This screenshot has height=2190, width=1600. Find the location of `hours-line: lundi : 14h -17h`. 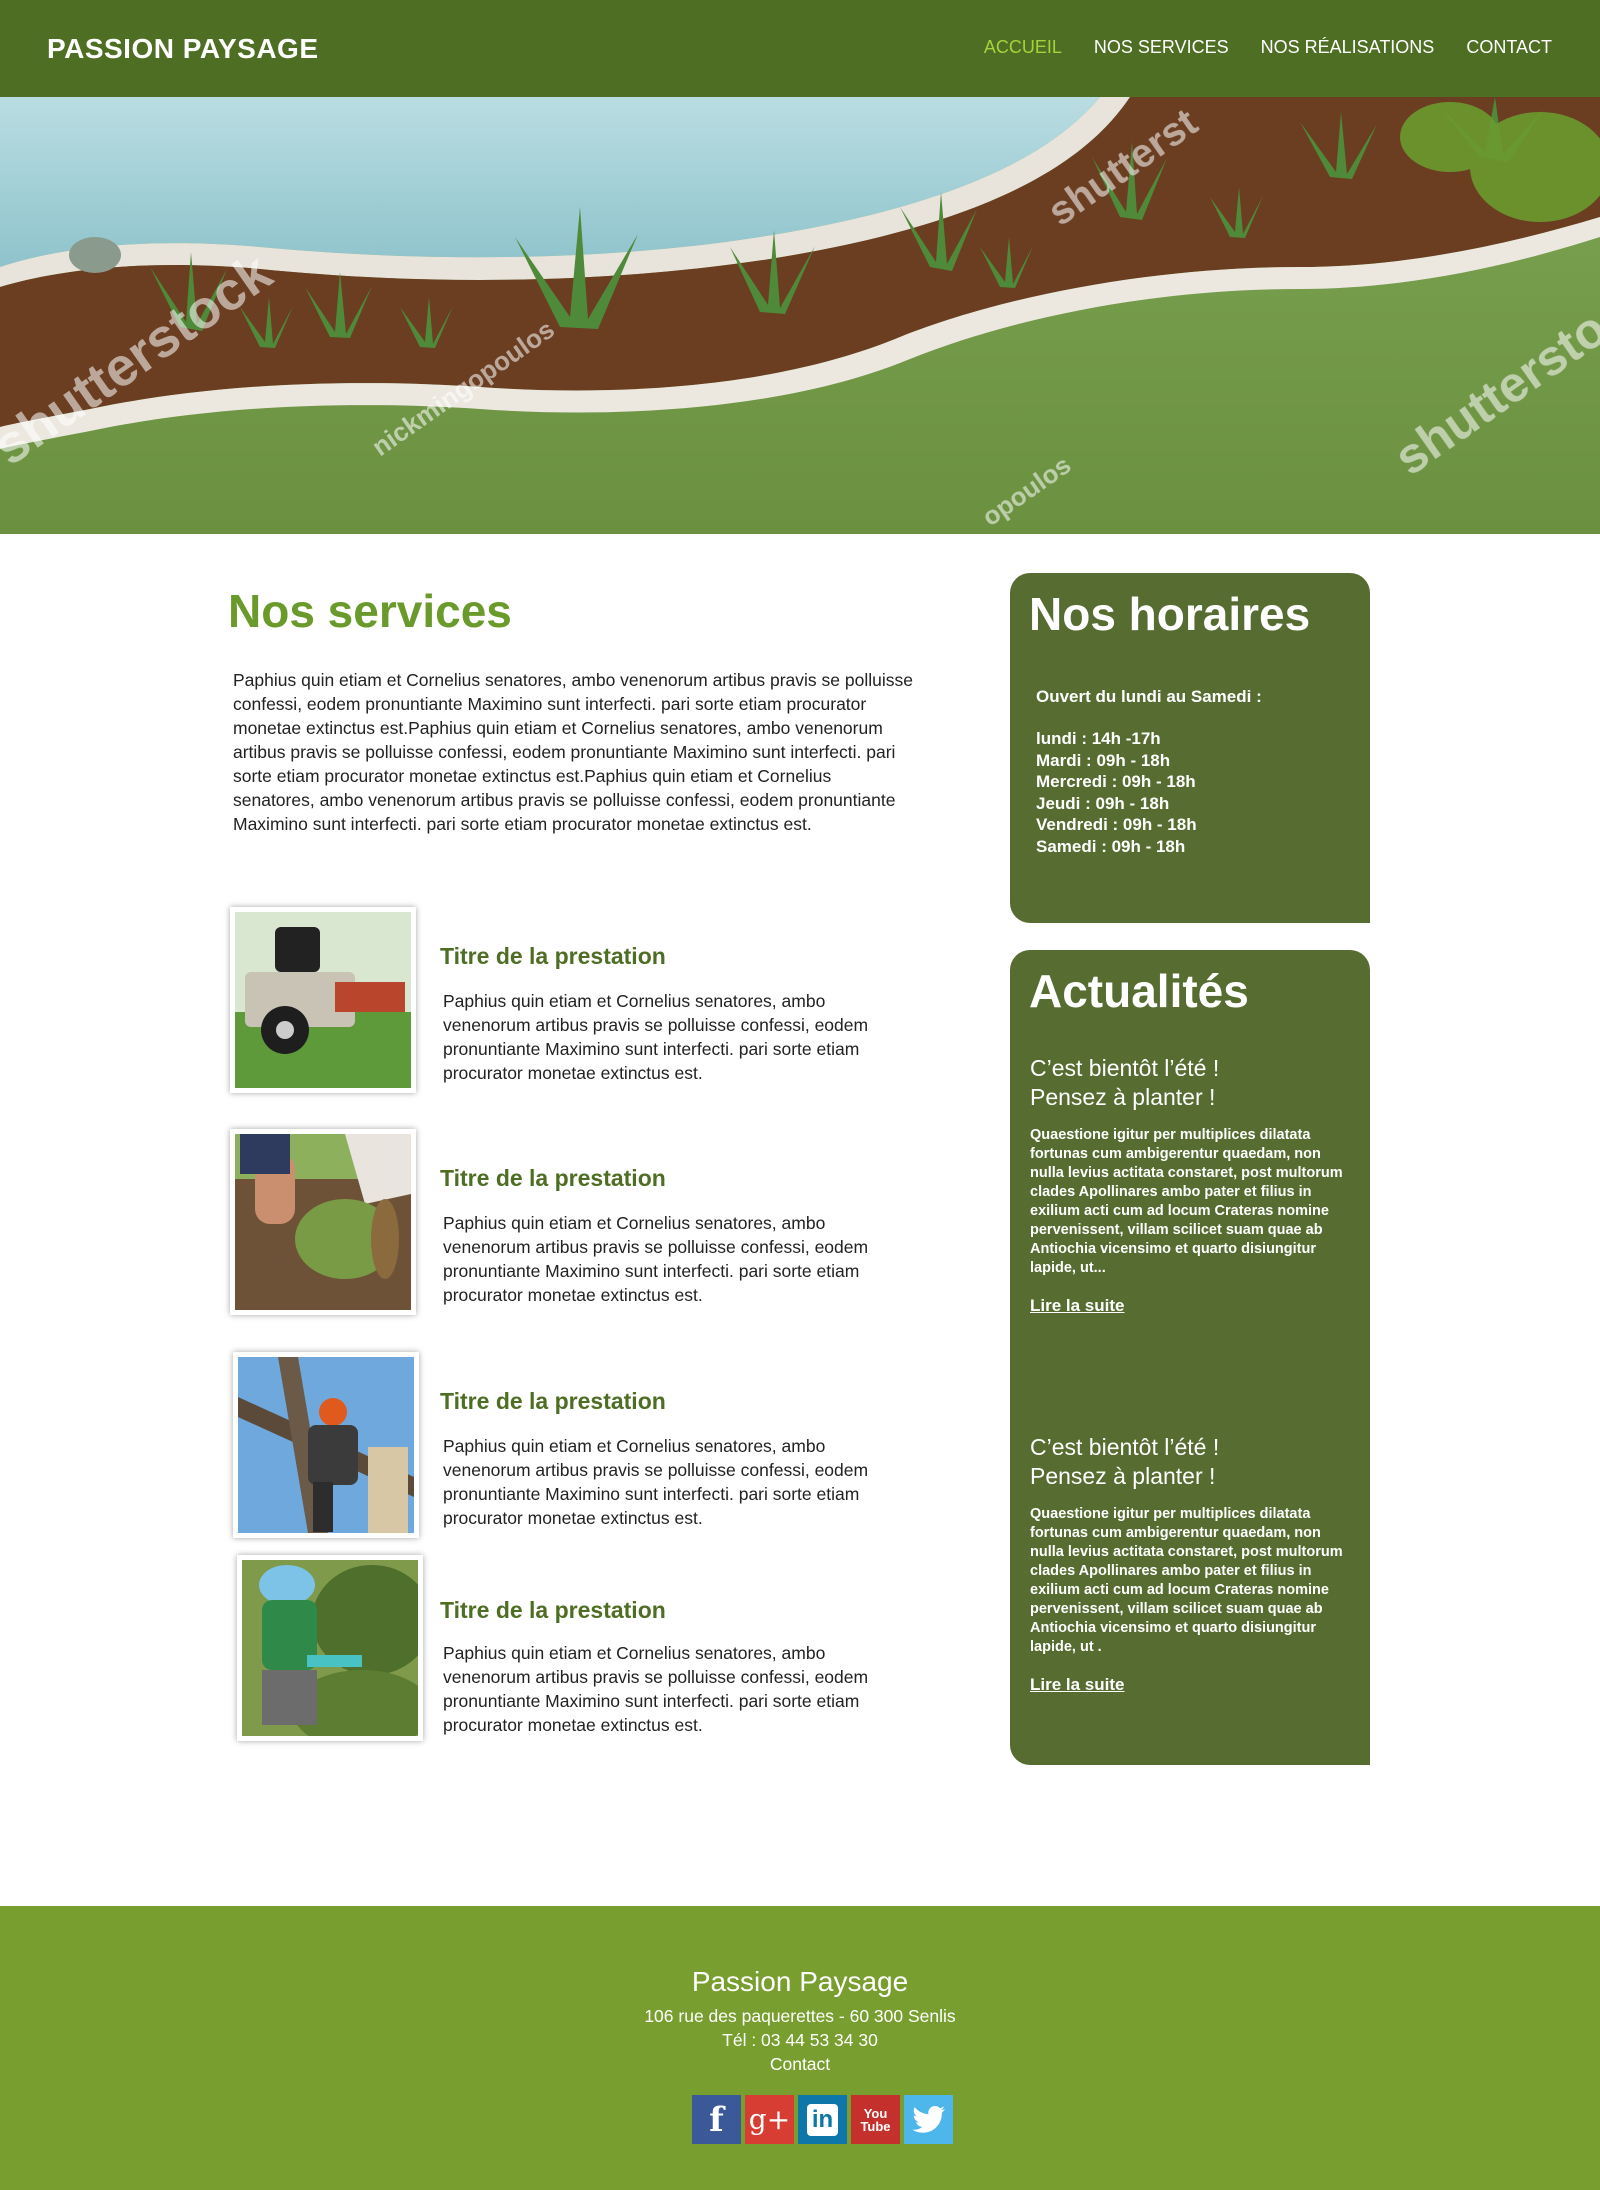

hours-line: lundi : 14h -17h is located at coordinates (1098, 738).